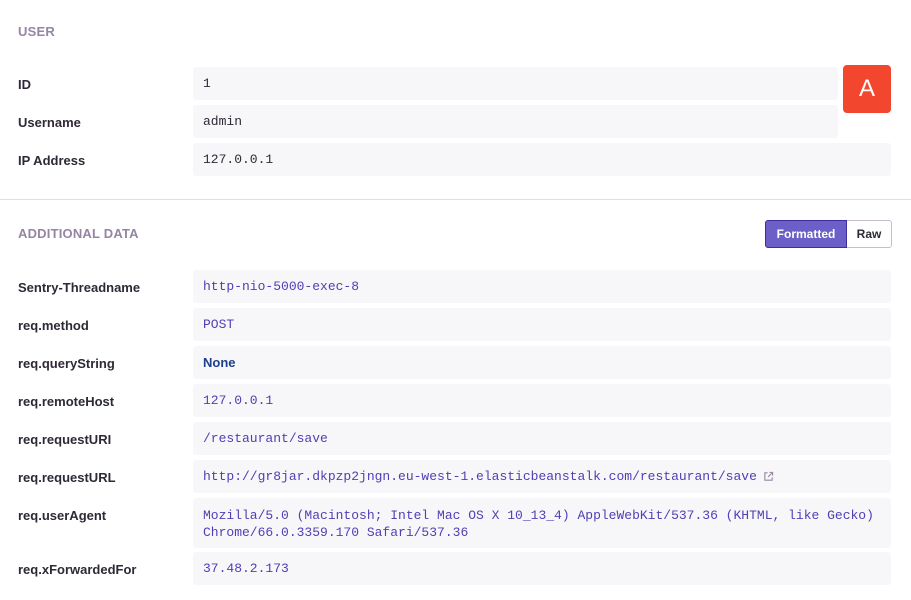 This screenshot has width=911, height=600. What do you see at coordinates (542, 159) in the screenshot?
I see `user-value-ip-address: 127.0.0.1` at bounding box center [542, 159].